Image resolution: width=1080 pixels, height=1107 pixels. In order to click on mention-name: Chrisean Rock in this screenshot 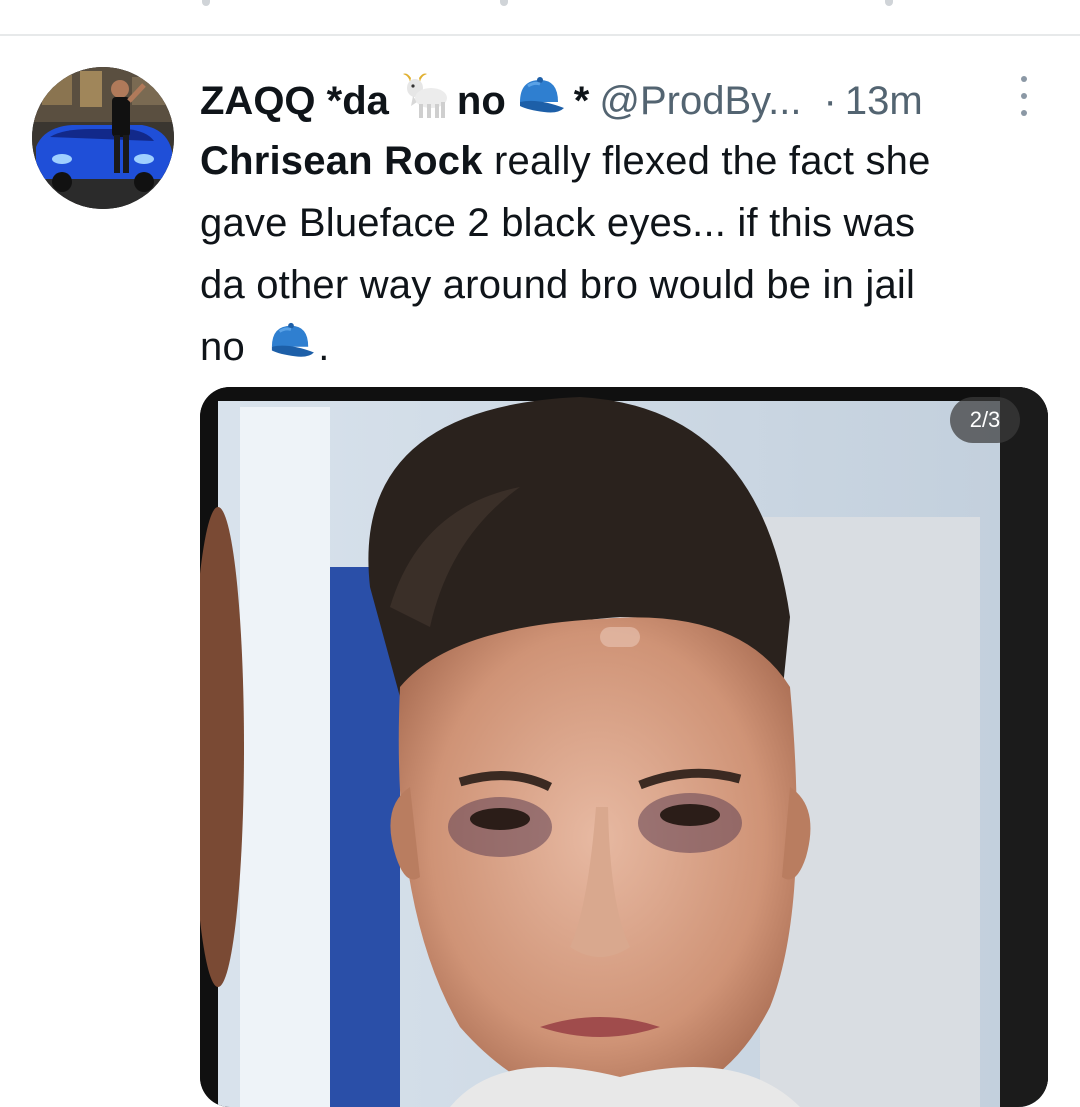, I will do `click(341, 161)`.